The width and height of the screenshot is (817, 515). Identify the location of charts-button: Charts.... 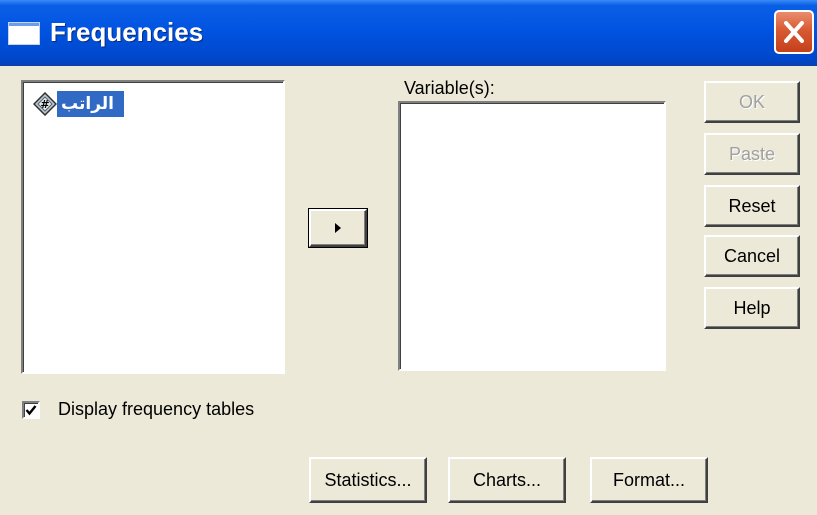
(507, 480).